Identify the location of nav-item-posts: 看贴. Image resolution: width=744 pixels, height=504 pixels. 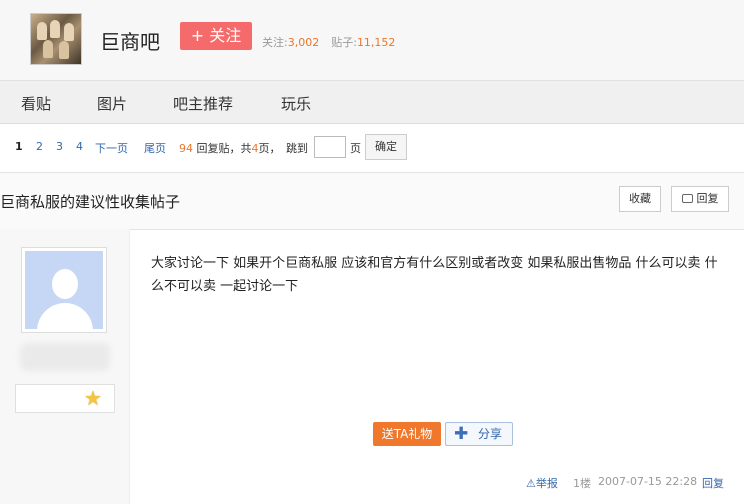
(36, 103).